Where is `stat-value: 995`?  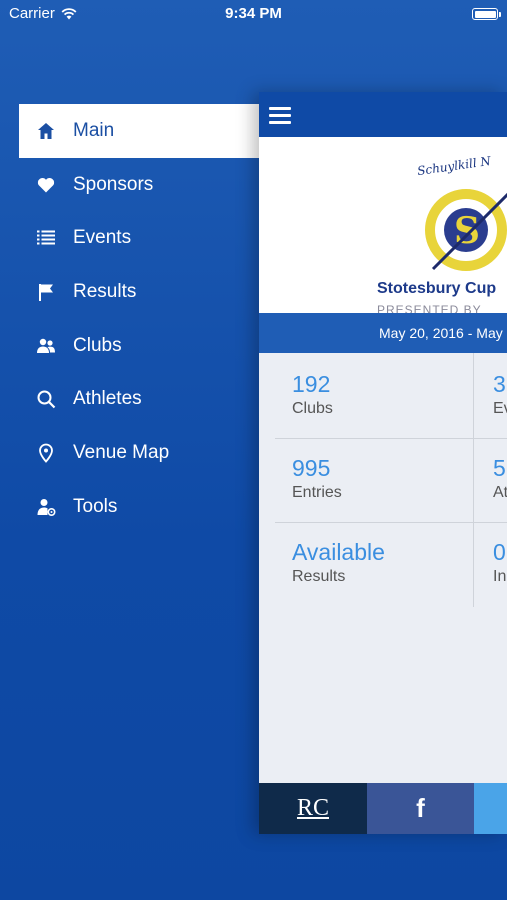 stat-value: 995 is located at coordinates (311, 468).